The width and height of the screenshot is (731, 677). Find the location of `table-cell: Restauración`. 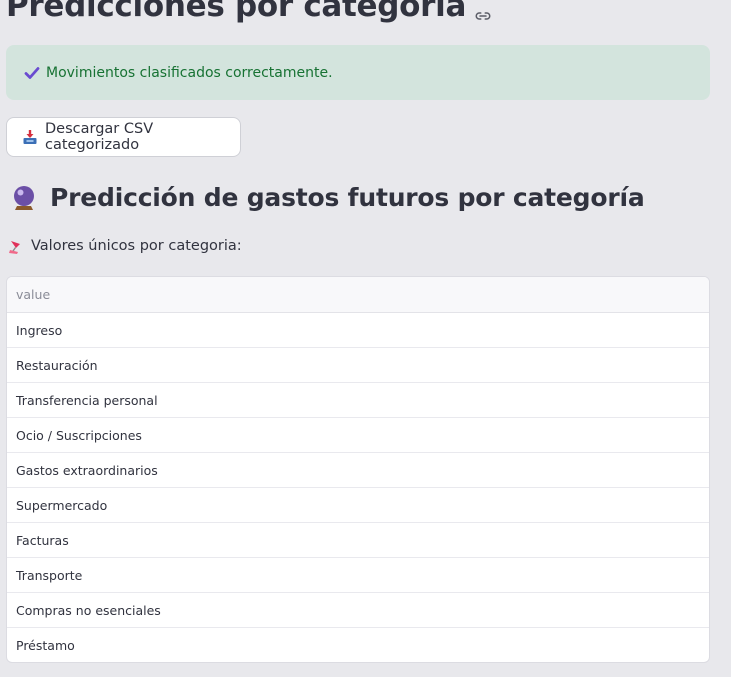

table-cell: Restauración is located at coordinates (57, 365).